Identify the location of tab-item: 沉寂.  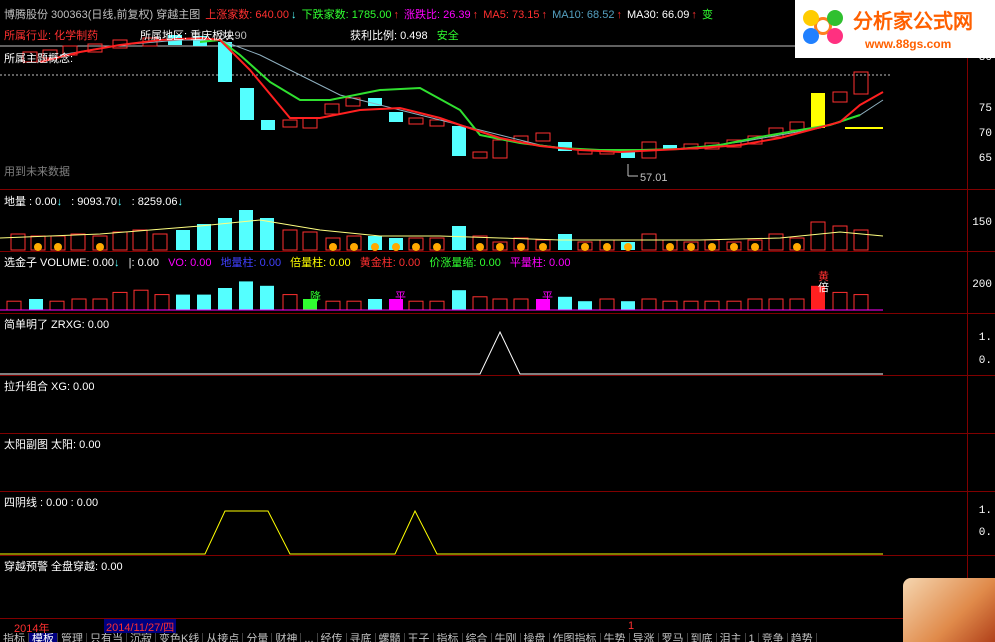
(141, 637).